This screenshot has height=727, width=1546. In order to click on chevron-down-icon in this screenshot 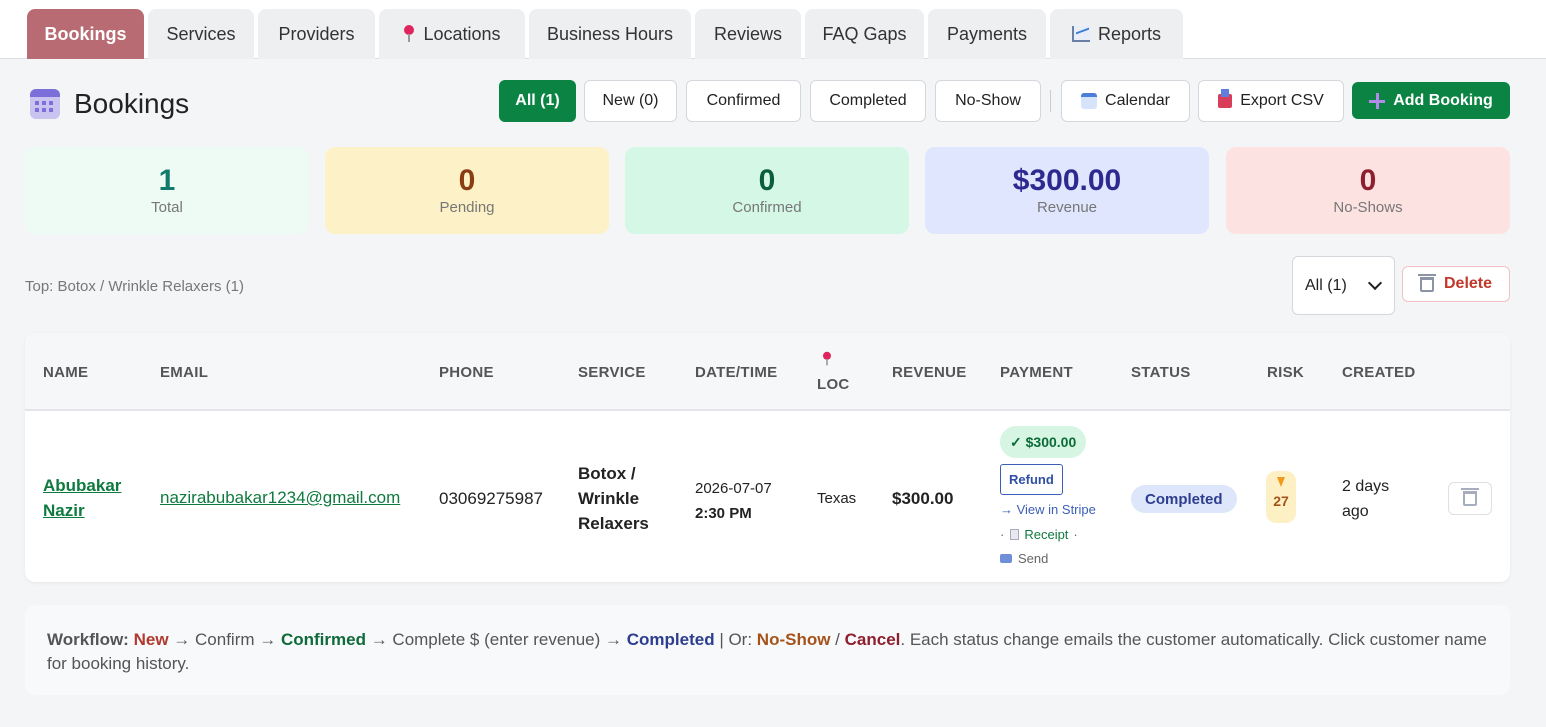, I will do `click(1375, 283)`.